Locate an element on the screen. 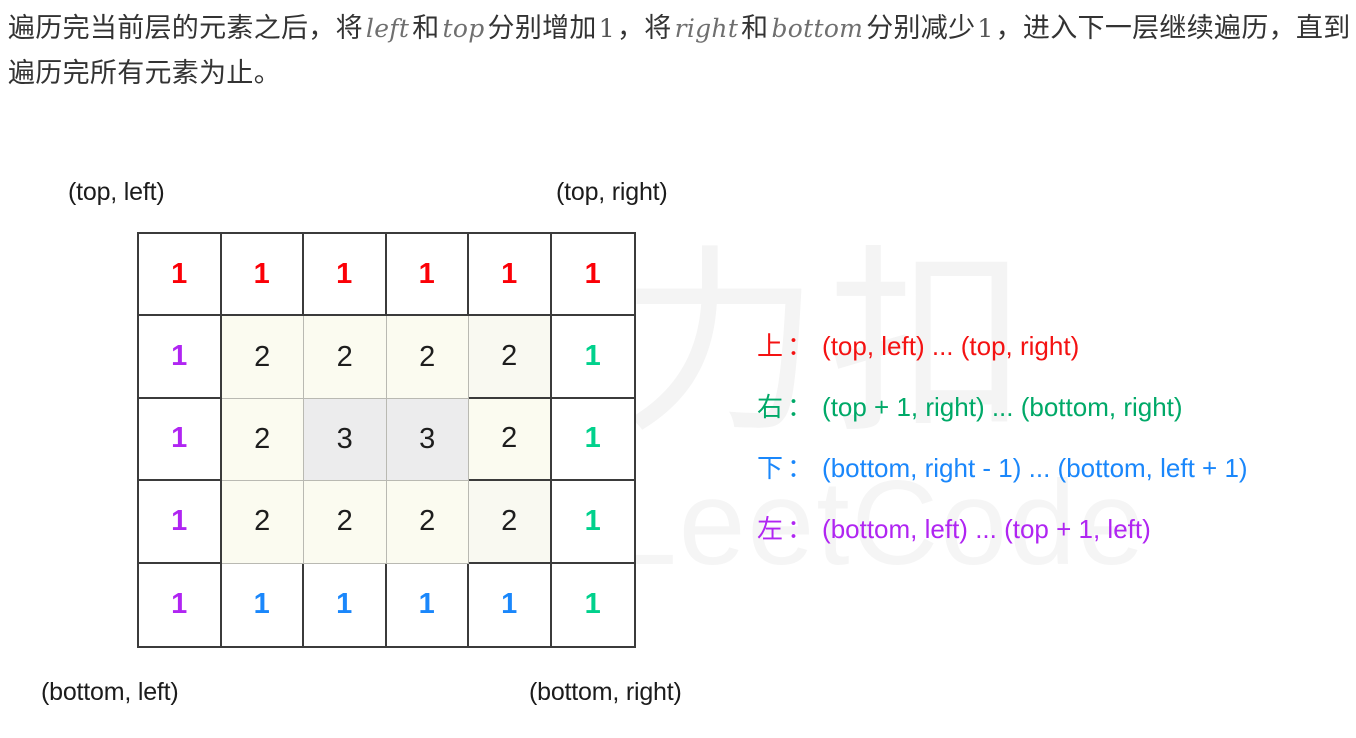 The width and height of the screenshot is (1356, 738). corner-label-bottom-right: (bottom, right) is located at coordinates (605, 692).